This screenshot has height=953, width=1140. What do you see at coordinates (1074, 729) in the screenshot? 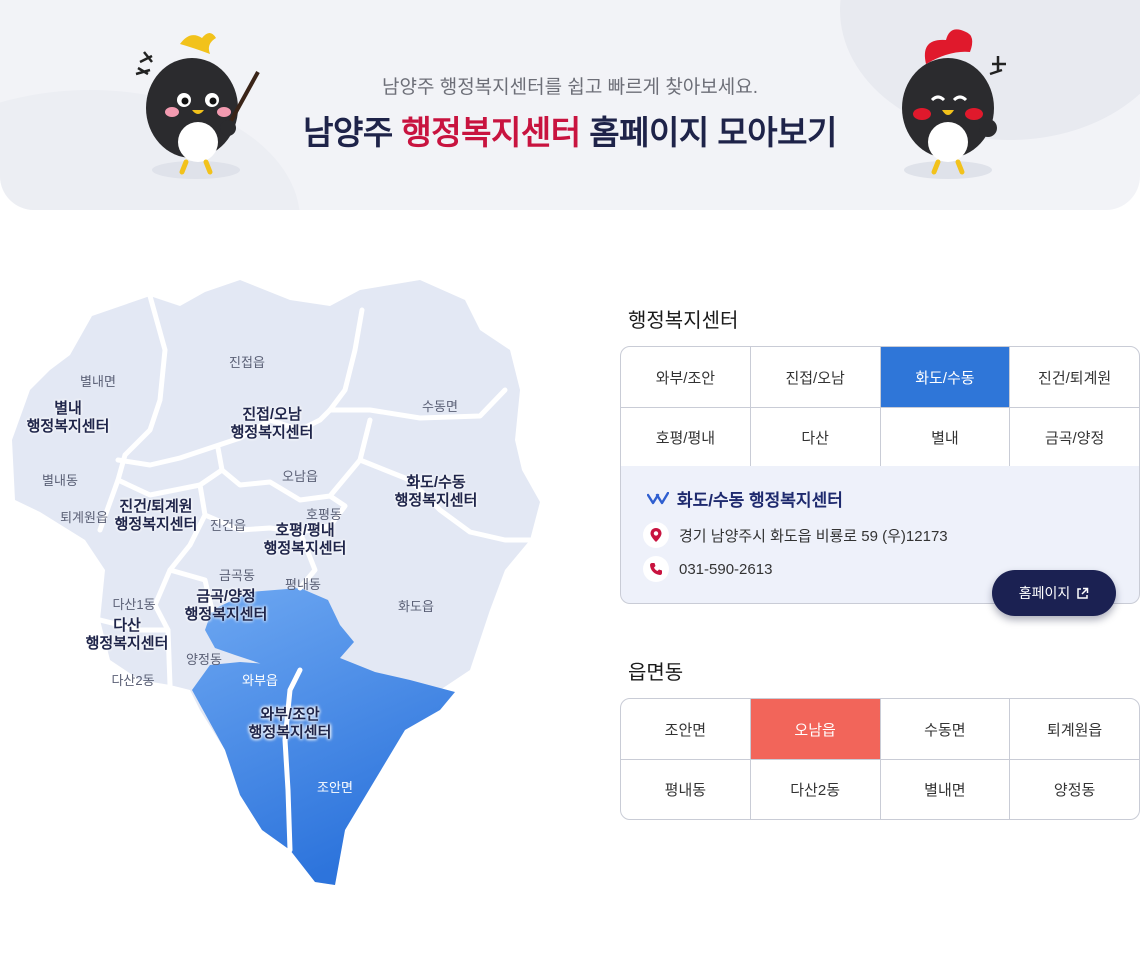
I see `town-tab: 퇴계원읍` at bounding box center [1074, 729].